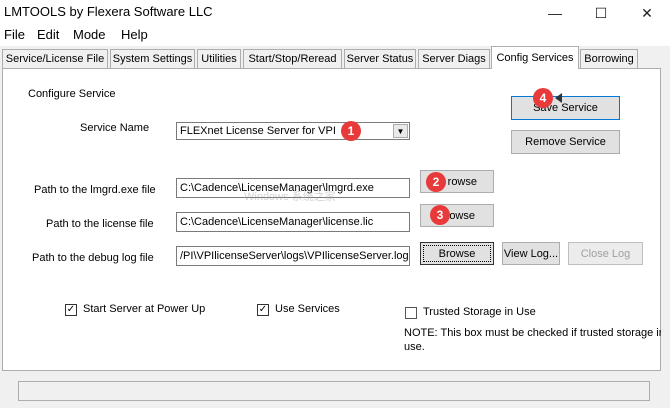 This screenshot has height=408, width=670. Describe the element at coordinates (108, 11) in the screenshot. I see `window-title: LMTOOLS by Flexera Software LLC` at that location.